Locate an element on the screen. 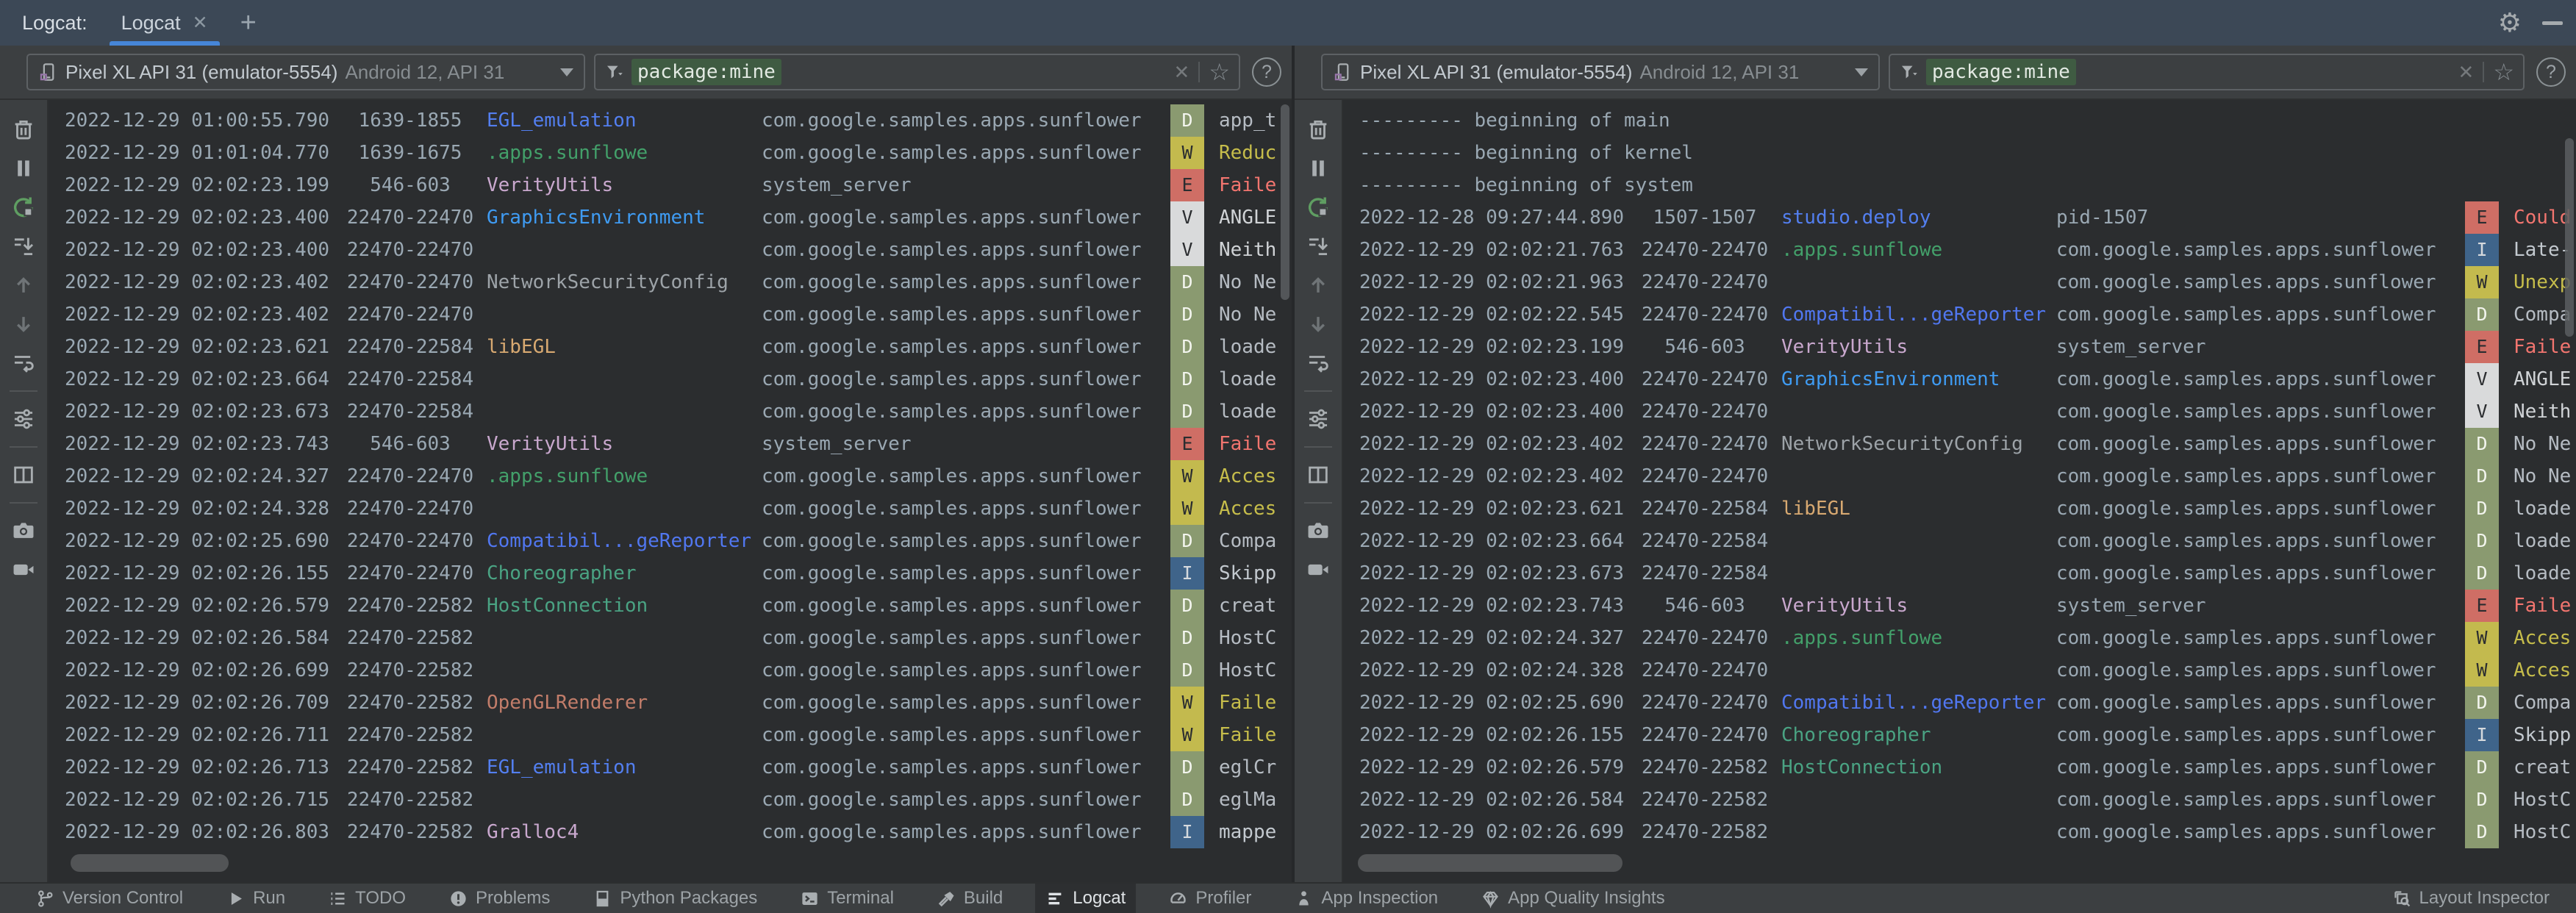 This screenshot has width=2576, height=913. log-row: --------- beginning of kernel is located at coordinates (1959, 153).